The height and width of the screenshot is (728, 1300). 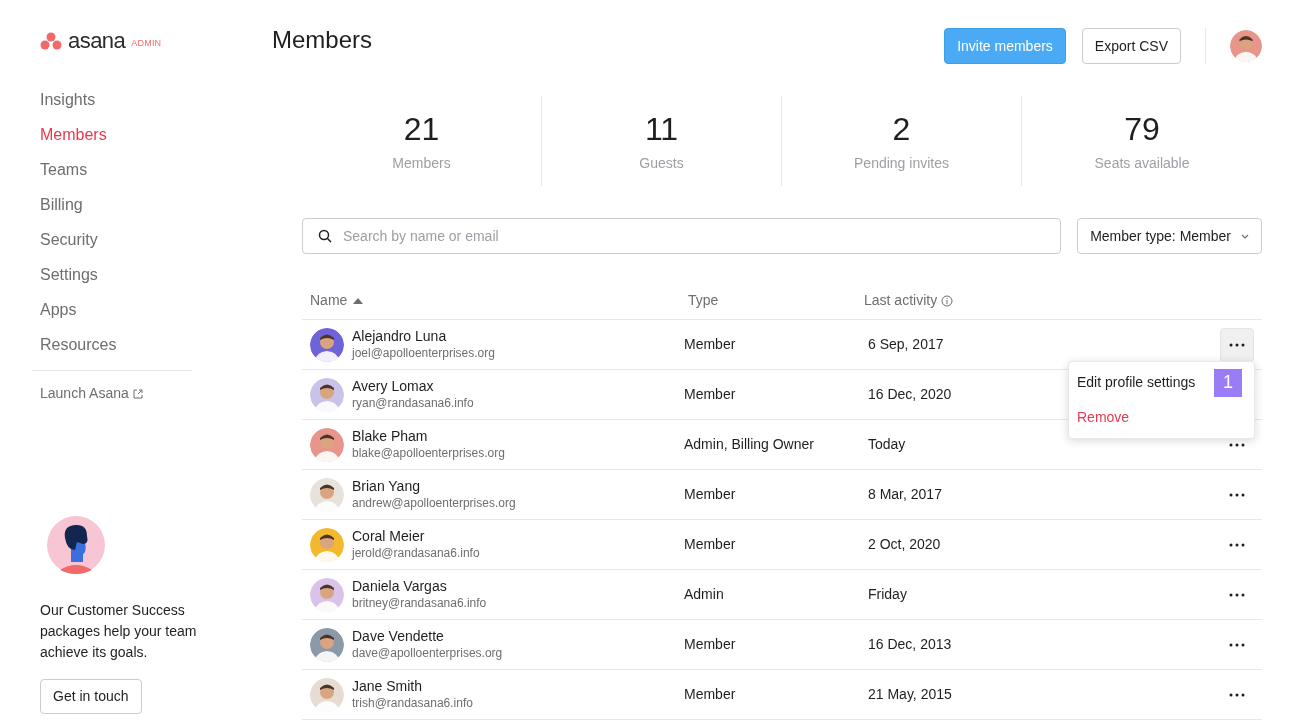 What do you see at coordinates (400, 336) in the screenshot?
I see `member-name: Alejandro Luna` at bounding box center [400, 336].